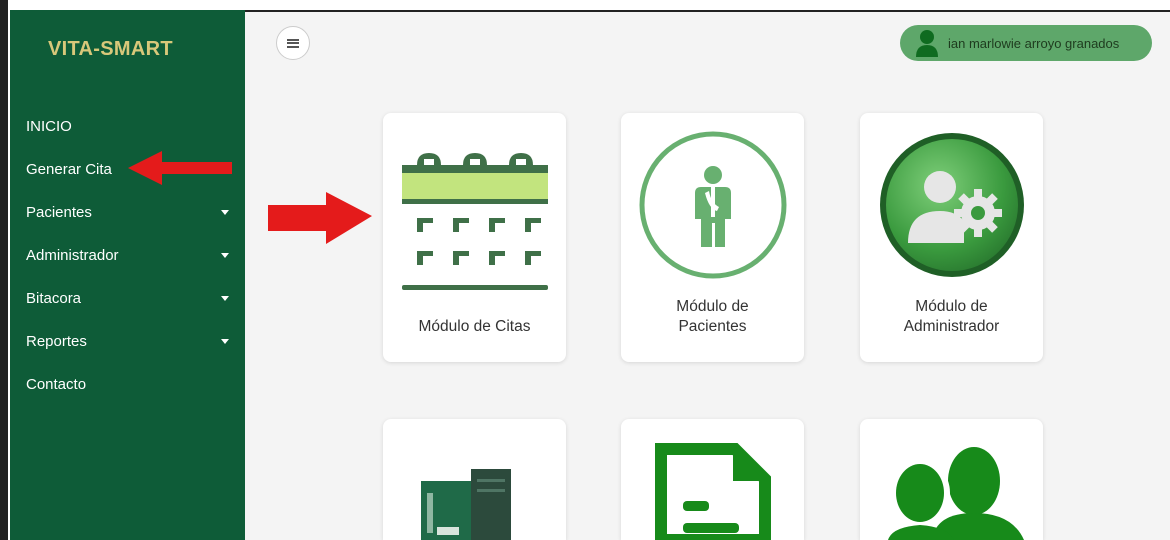  Describe the element at coordinates (56, 384) in the screenshot. I see `sidebar-item-label: Contacto` at that location.